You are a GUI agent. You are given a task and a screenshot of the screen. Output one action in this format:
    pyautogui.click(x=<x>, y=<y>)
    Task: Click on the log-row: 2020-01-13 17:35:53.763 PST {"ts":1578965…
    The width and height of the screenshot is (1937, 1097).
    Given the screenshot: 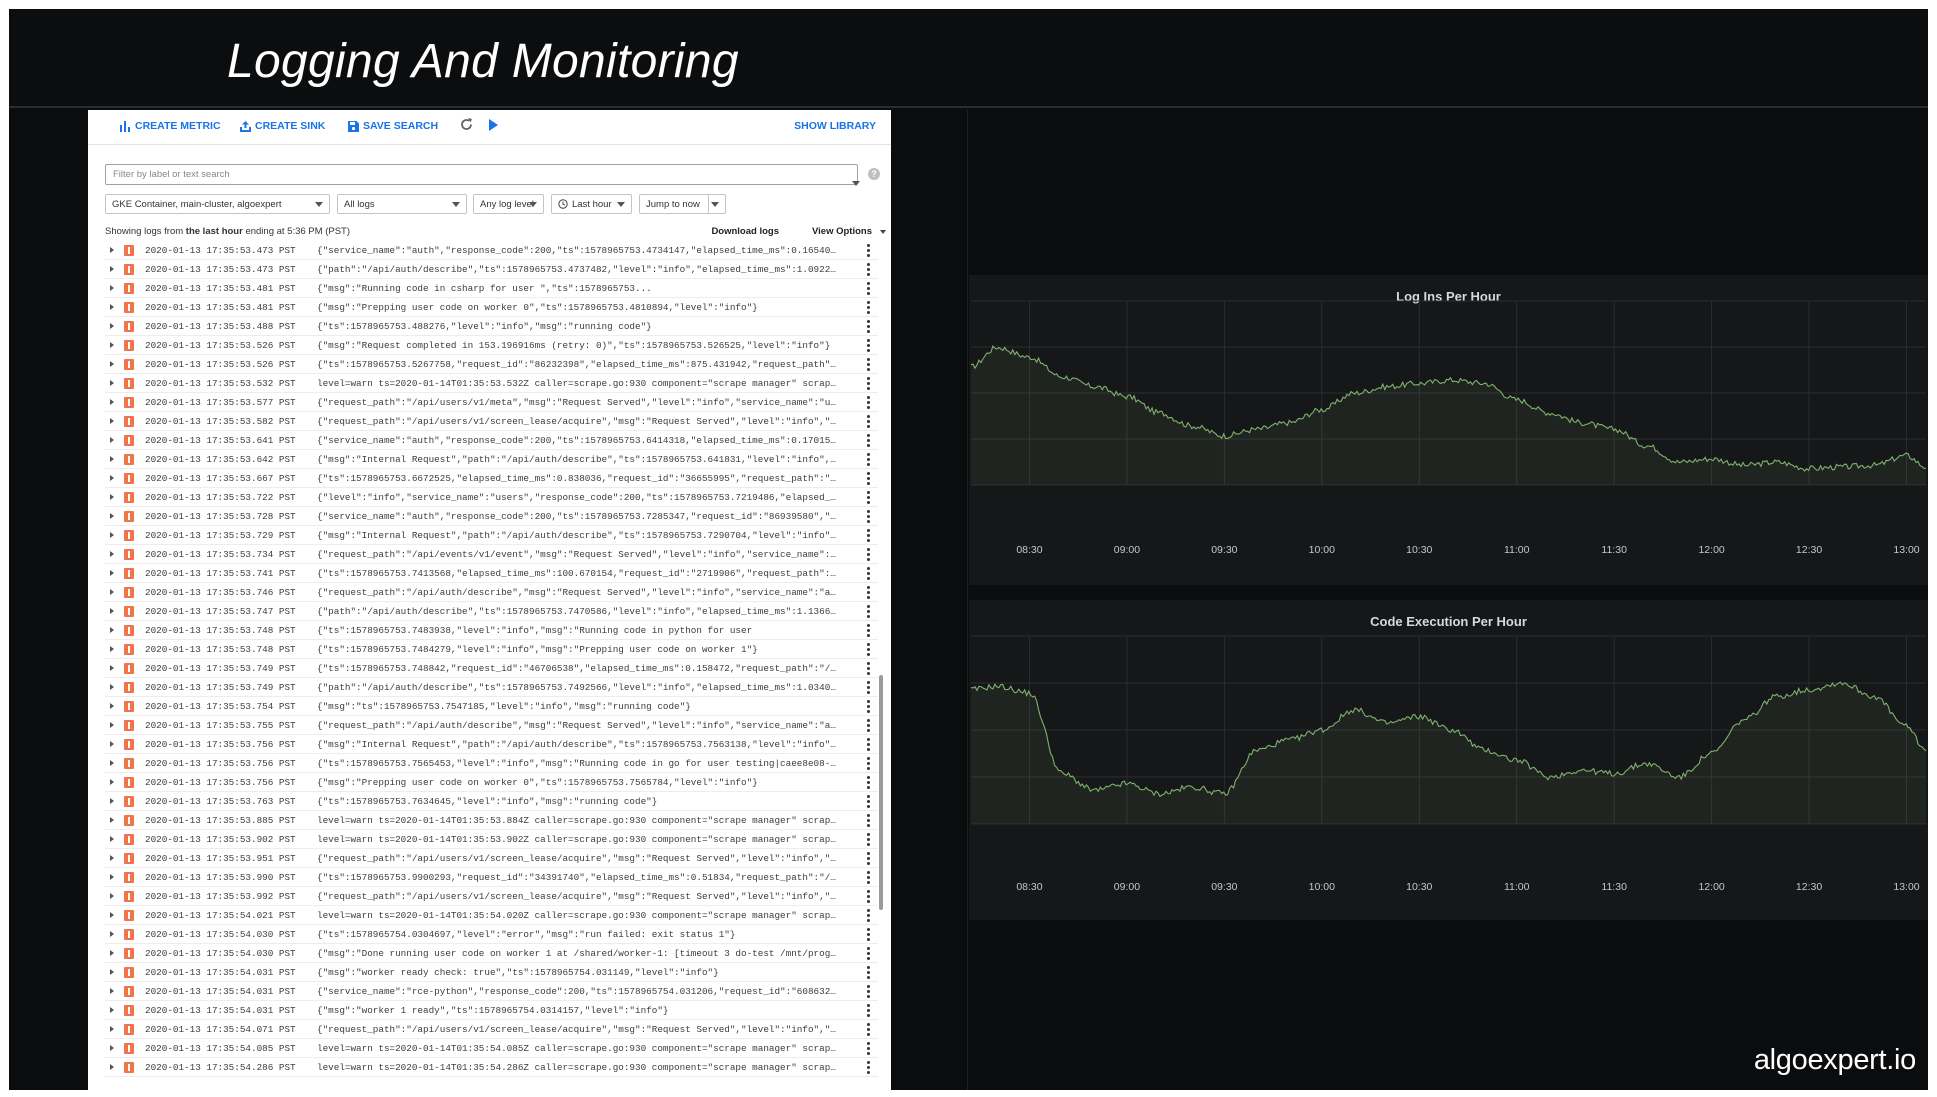 What is the action you would take?
    pyautogui.click(x=491, y=801)
    